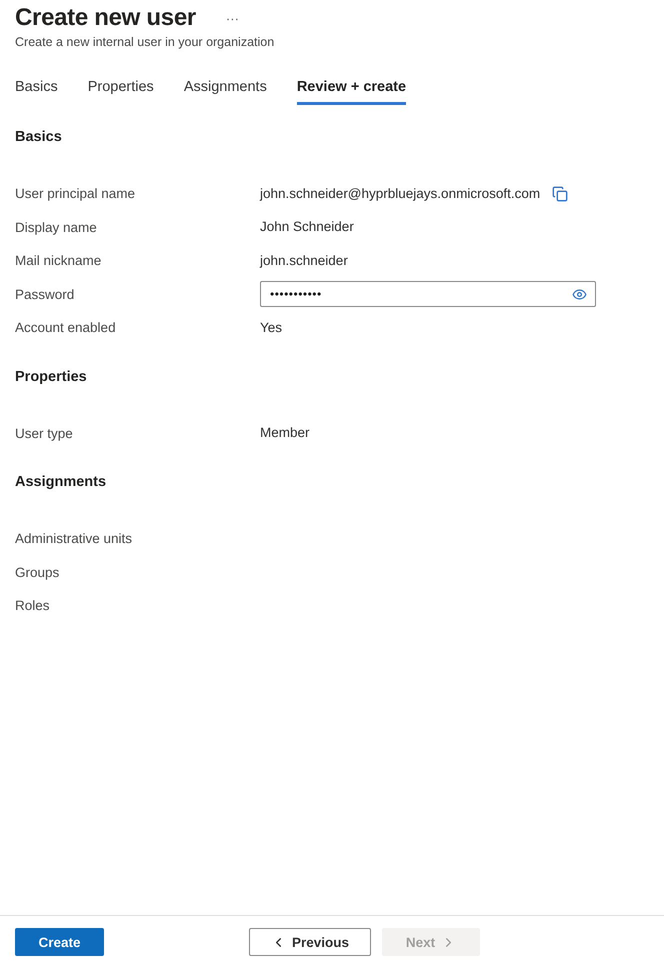 The width and height of the screenshot is (664, 968). I want to click on field-label: Account enabled, so click(66, 328).